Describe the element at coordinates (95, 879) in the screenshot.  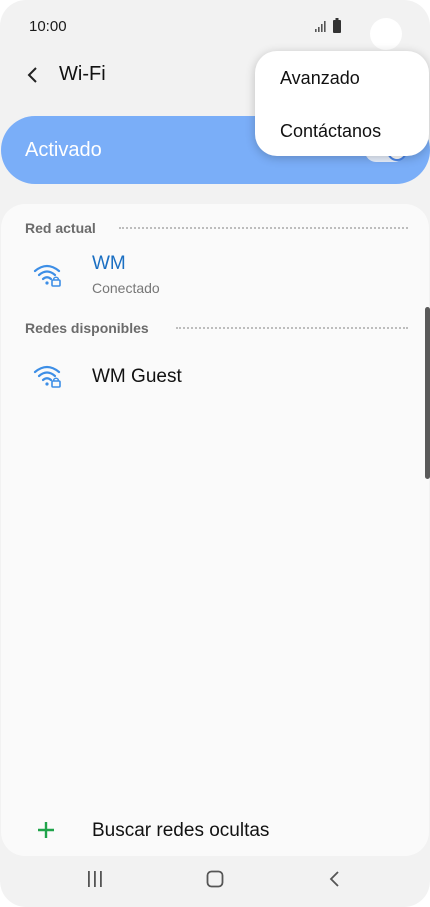
I see `recent-apps-icon` at that location.